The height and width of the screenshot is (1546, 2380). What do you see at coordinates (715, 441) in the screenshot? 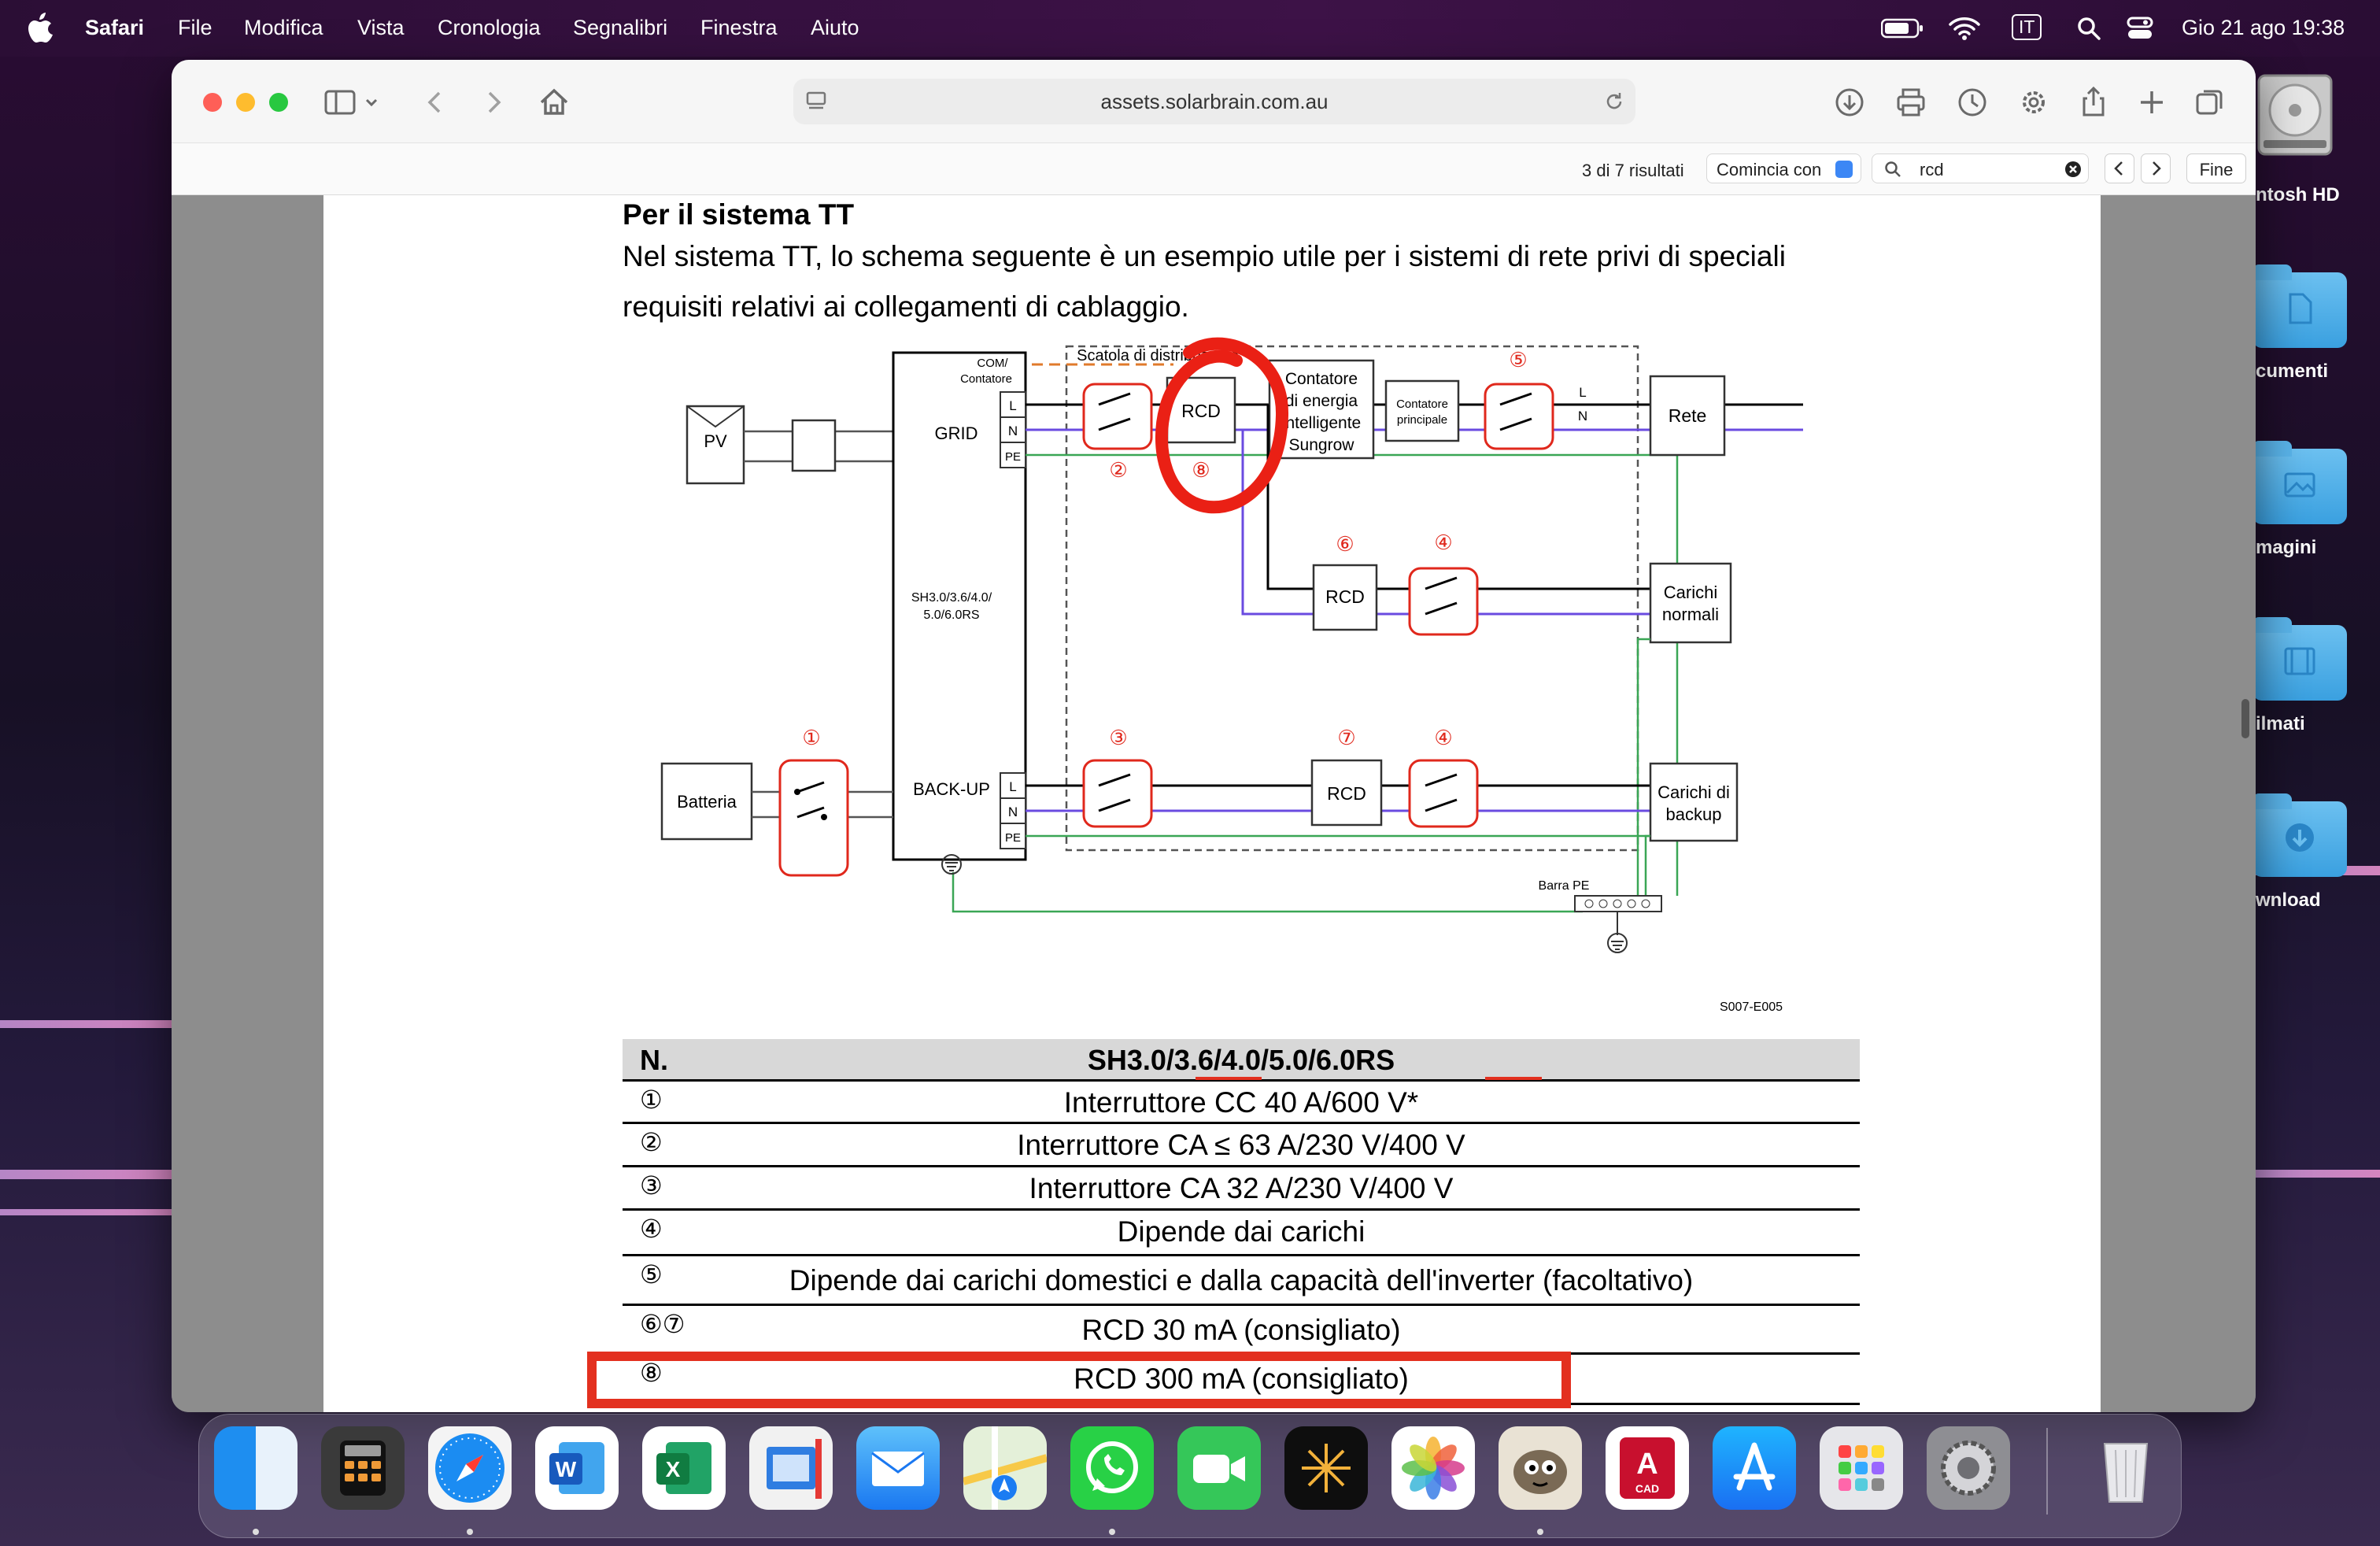
I see `pv-label: PV` at bounding box center [715, 441].